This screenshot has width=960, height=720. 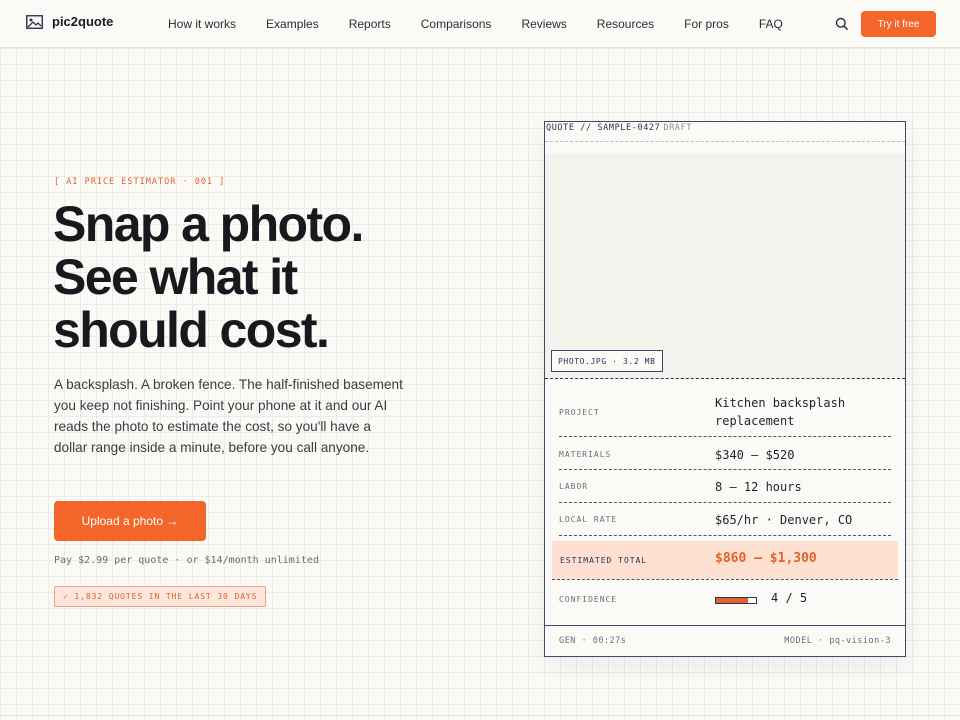 I want to click on confidence-meter, so click(x=736, y=600).